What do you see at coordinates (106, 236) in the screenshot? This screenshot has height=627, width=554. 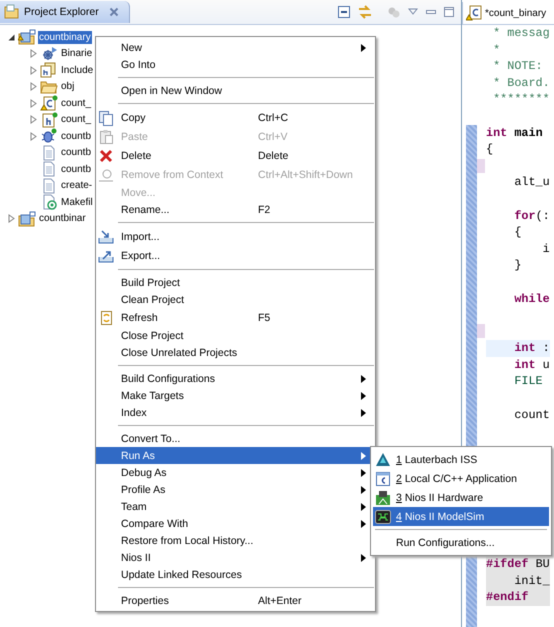 I see `import-icon` at bounding box center [106, 236].